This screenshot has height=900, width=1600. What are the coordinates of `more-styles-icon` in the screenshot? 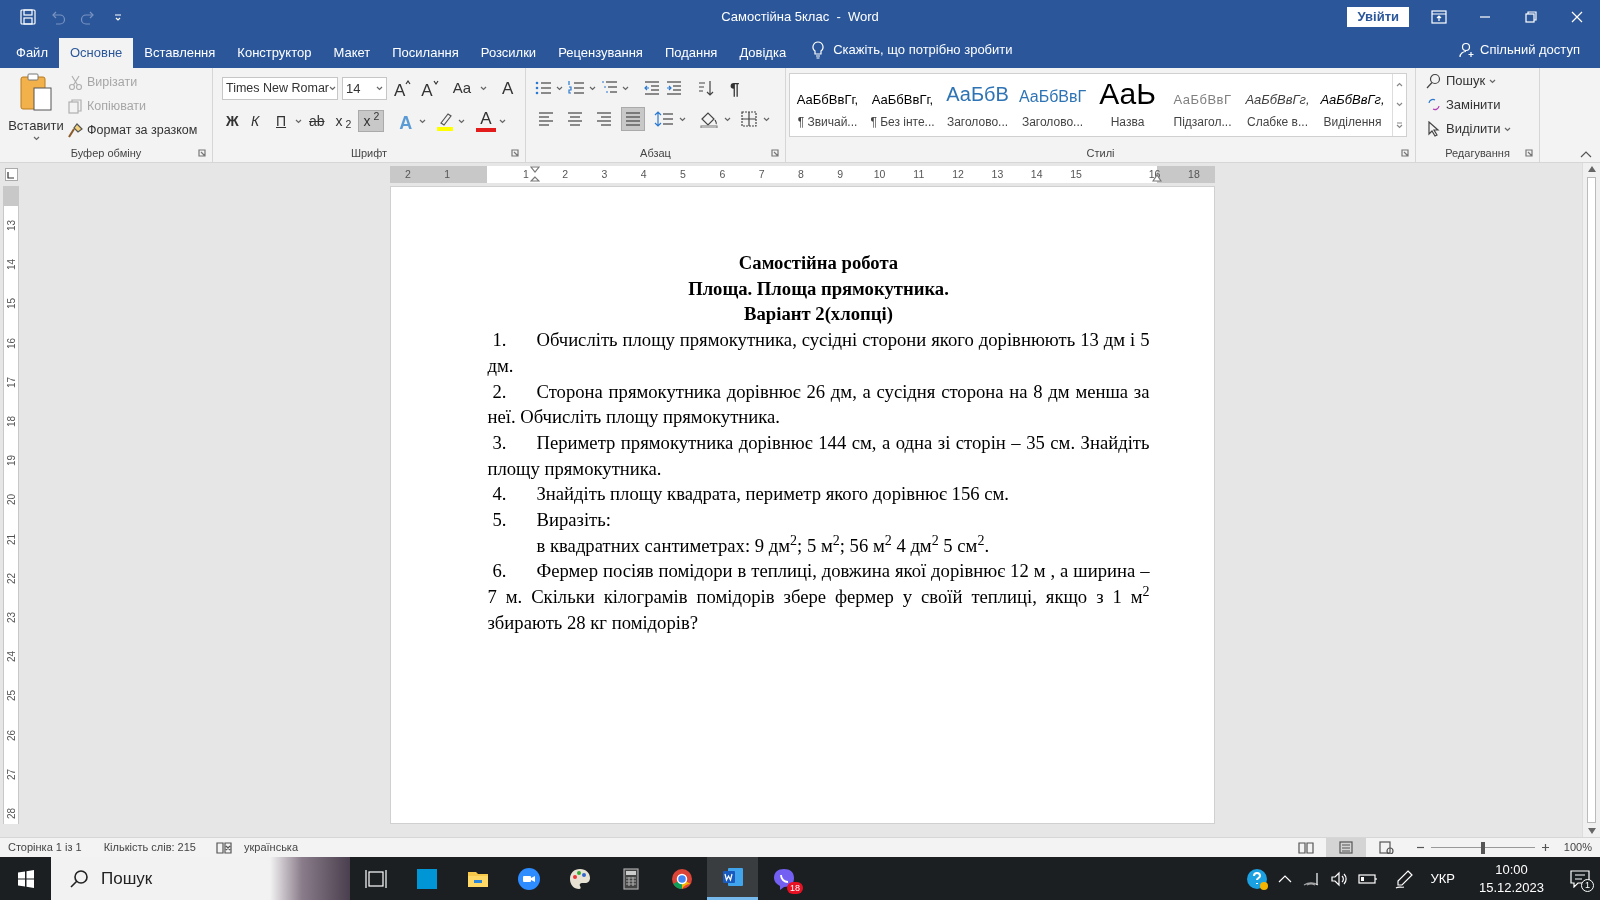 It's located at (1399, 125).